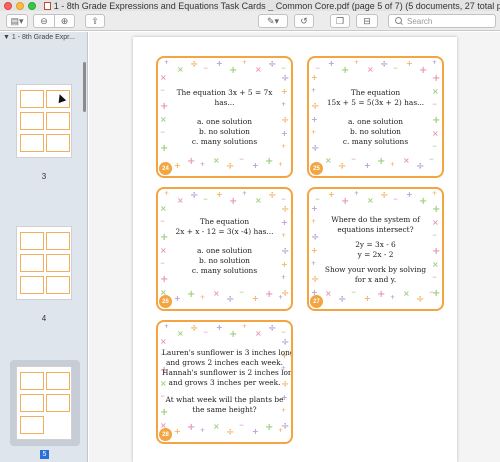 The height and width of the screenshot is (462, 500). What do you see at coordinates (32, 5) in the screenshot?
I see `zoom-window-button` at bounding box center [32, 5].